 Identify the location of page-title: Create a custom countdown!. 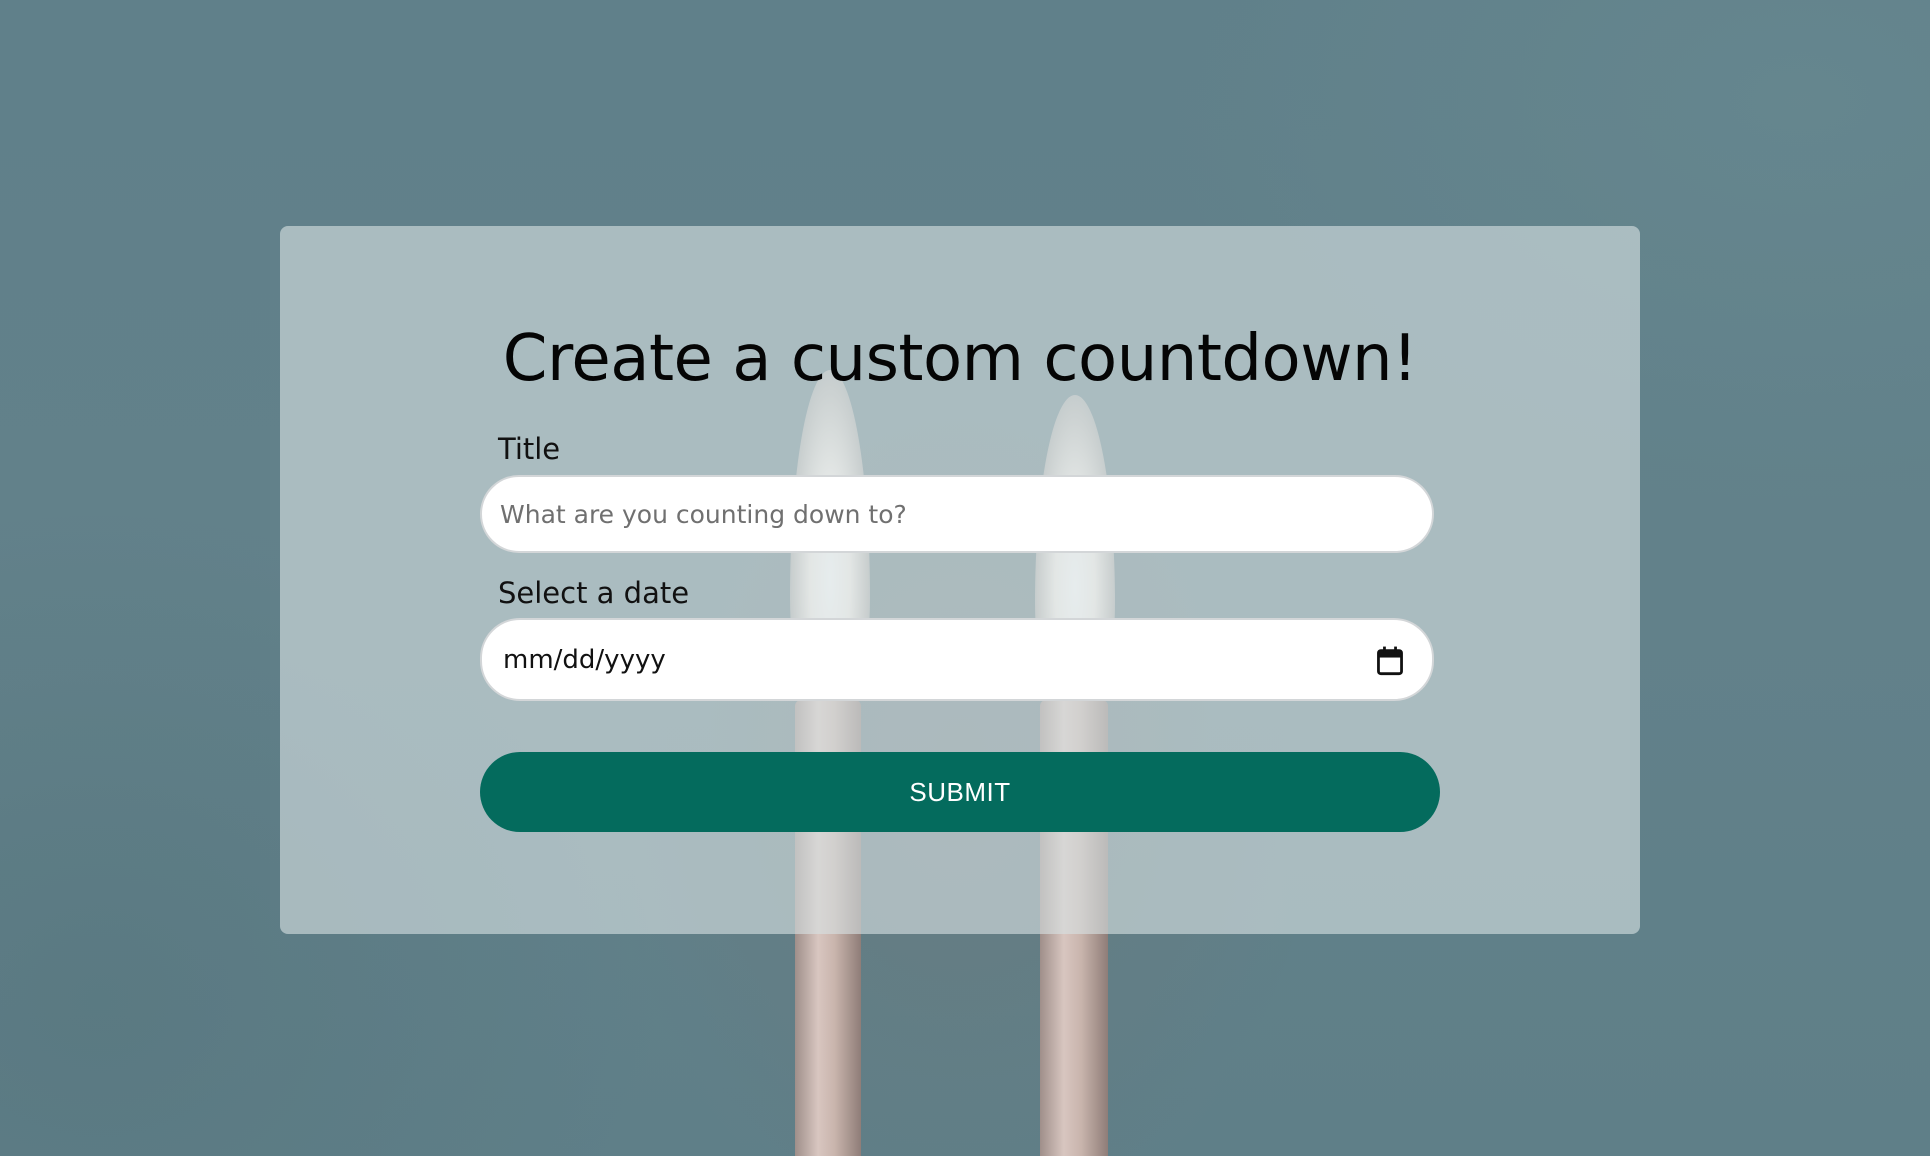
(960, 359).